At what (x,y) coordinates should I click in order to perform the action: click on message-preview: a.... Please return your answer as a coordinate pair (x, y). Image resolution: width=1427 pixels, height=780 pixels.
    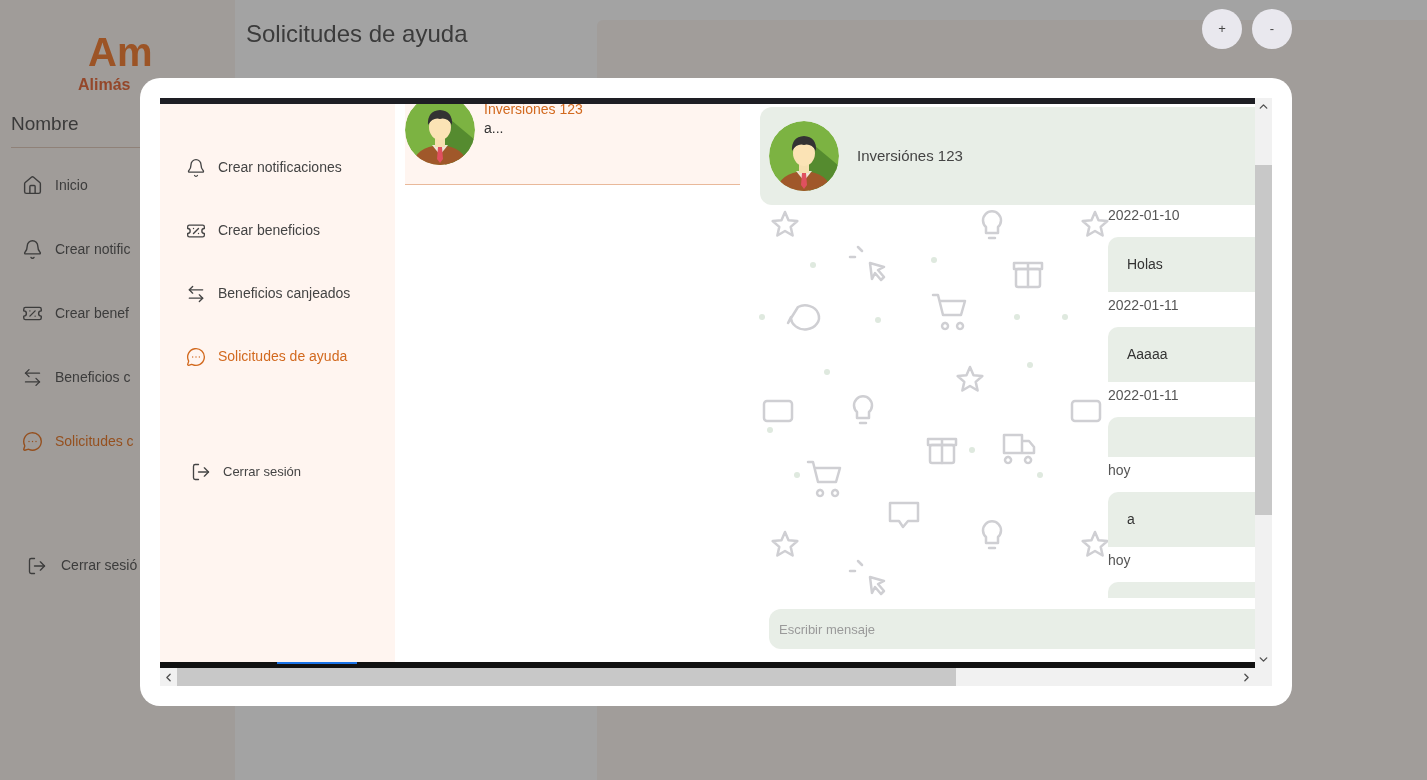
    Looking at the image, I should click on (494, 128).